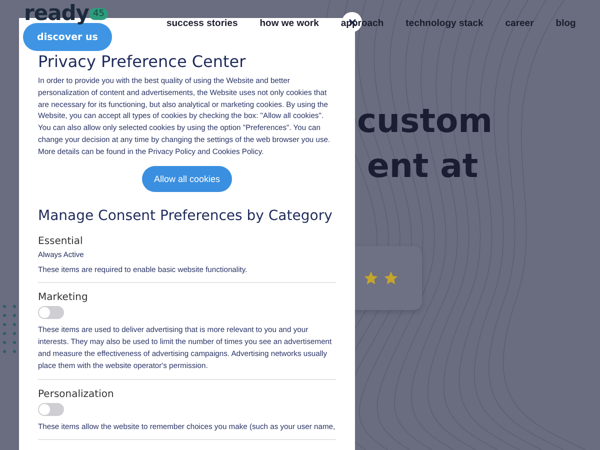  What do you see at coordinates (61, 241) in the screenshot?
I see `category-name: Essential` at bounding box center [61, 241].